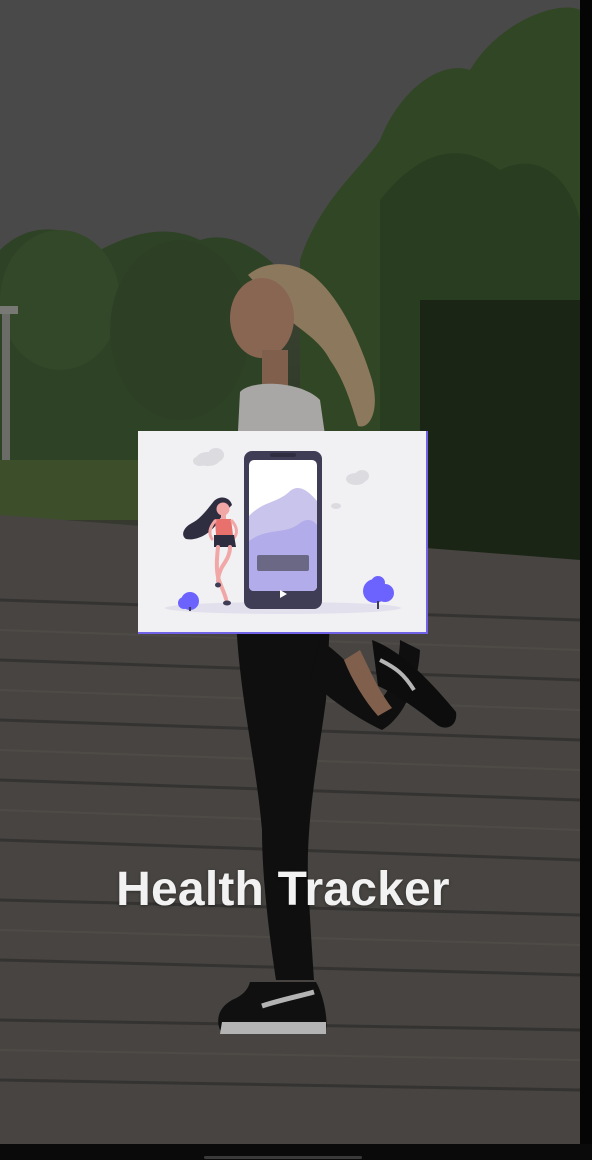  Describe the element at coordinates (296, 1152) in the screenshot. I see `navigation-bar` at that location.